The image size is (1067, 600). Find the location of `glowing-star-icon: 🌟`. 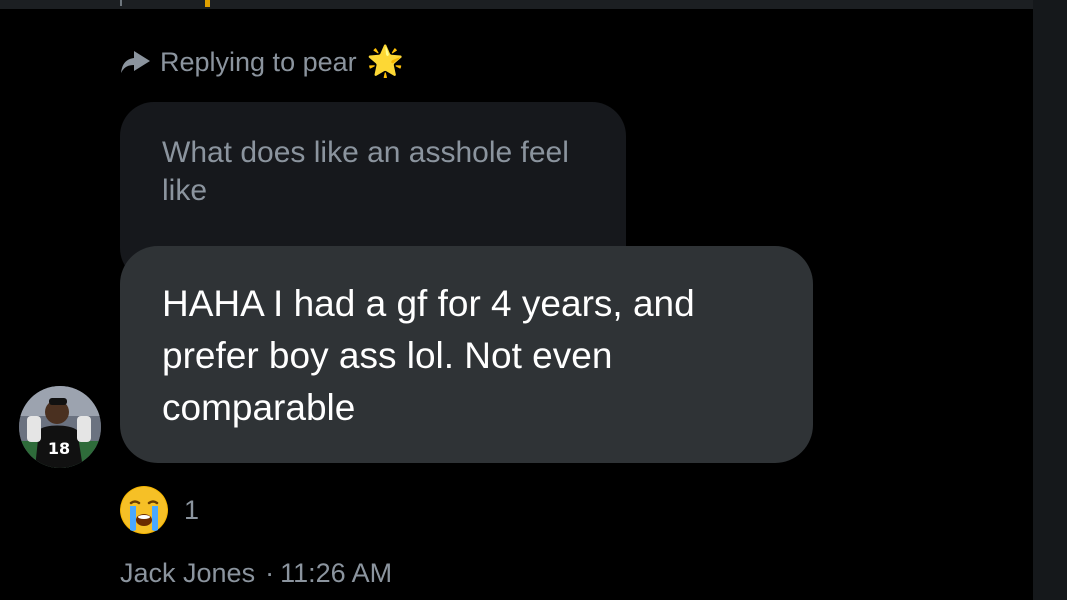

glowing-star-icon: 🌟 is located at coordinates (385, 61).